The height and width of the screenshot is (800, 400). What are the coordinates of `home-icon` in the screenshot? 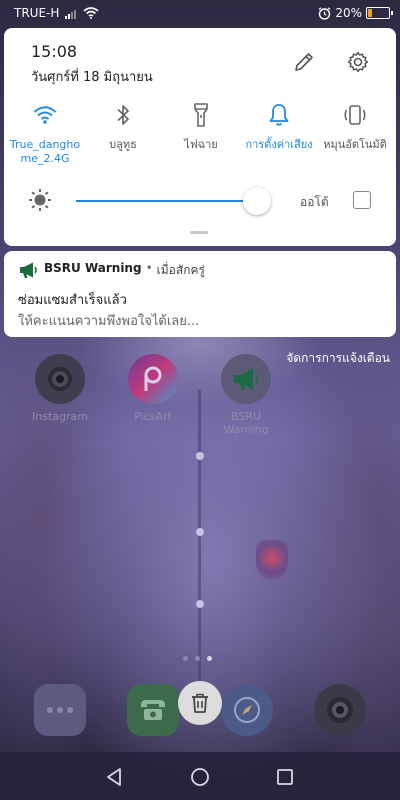 It's located at (200, 777).